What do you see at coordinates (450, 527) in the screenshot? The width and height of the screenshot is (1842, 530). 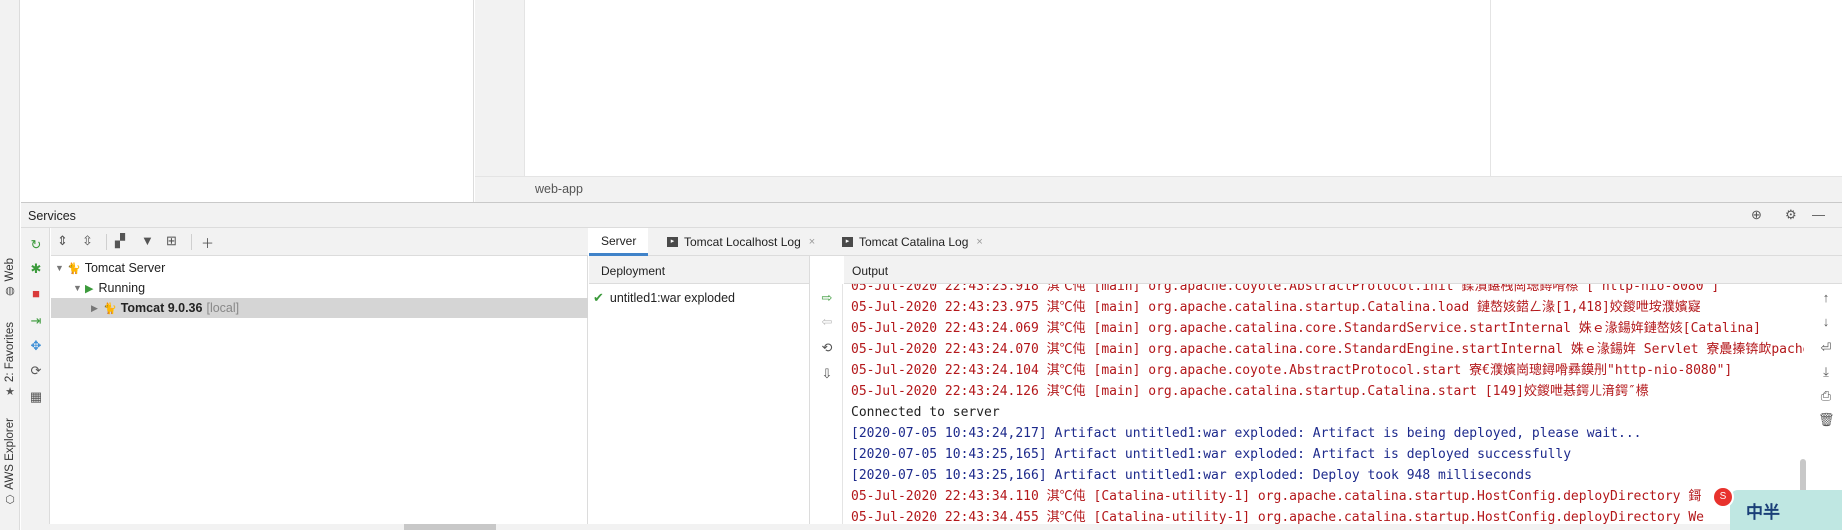 I see `horizontal-scroll-thumb` at bounding box center [450, 527].